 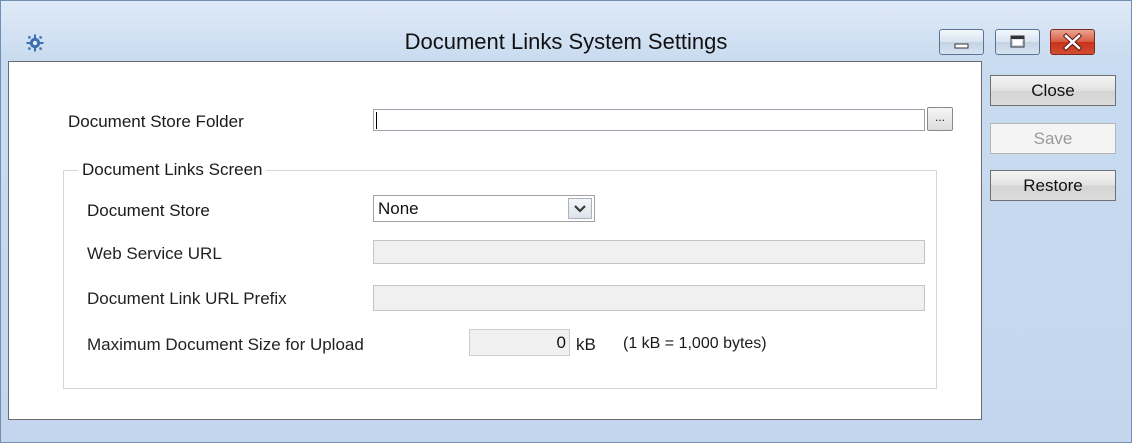 I want to click on max-size-note: (1 kB = 1,000 bytes), so click(x=695, y=343).